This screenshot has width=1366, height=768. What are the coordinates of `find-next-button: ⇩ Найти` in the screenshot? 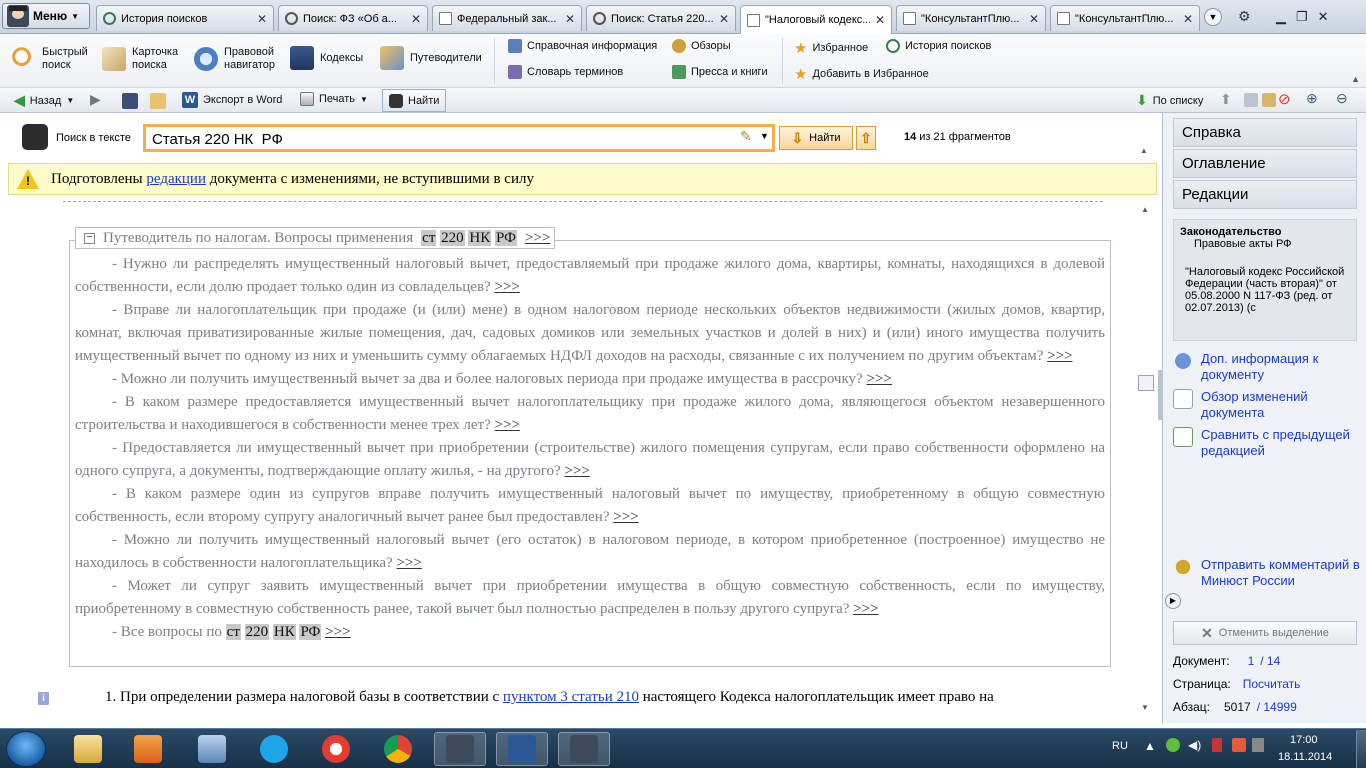 It's located at (816, 138).